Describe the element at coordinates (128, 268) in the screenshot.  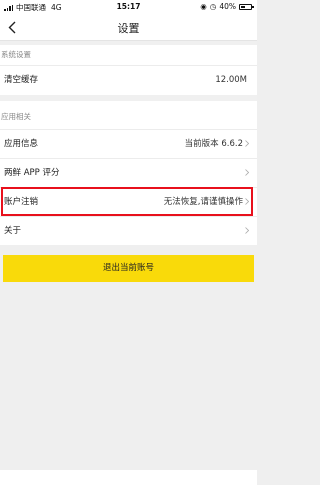
I see `logout-button: 退出当前账号` at that location.